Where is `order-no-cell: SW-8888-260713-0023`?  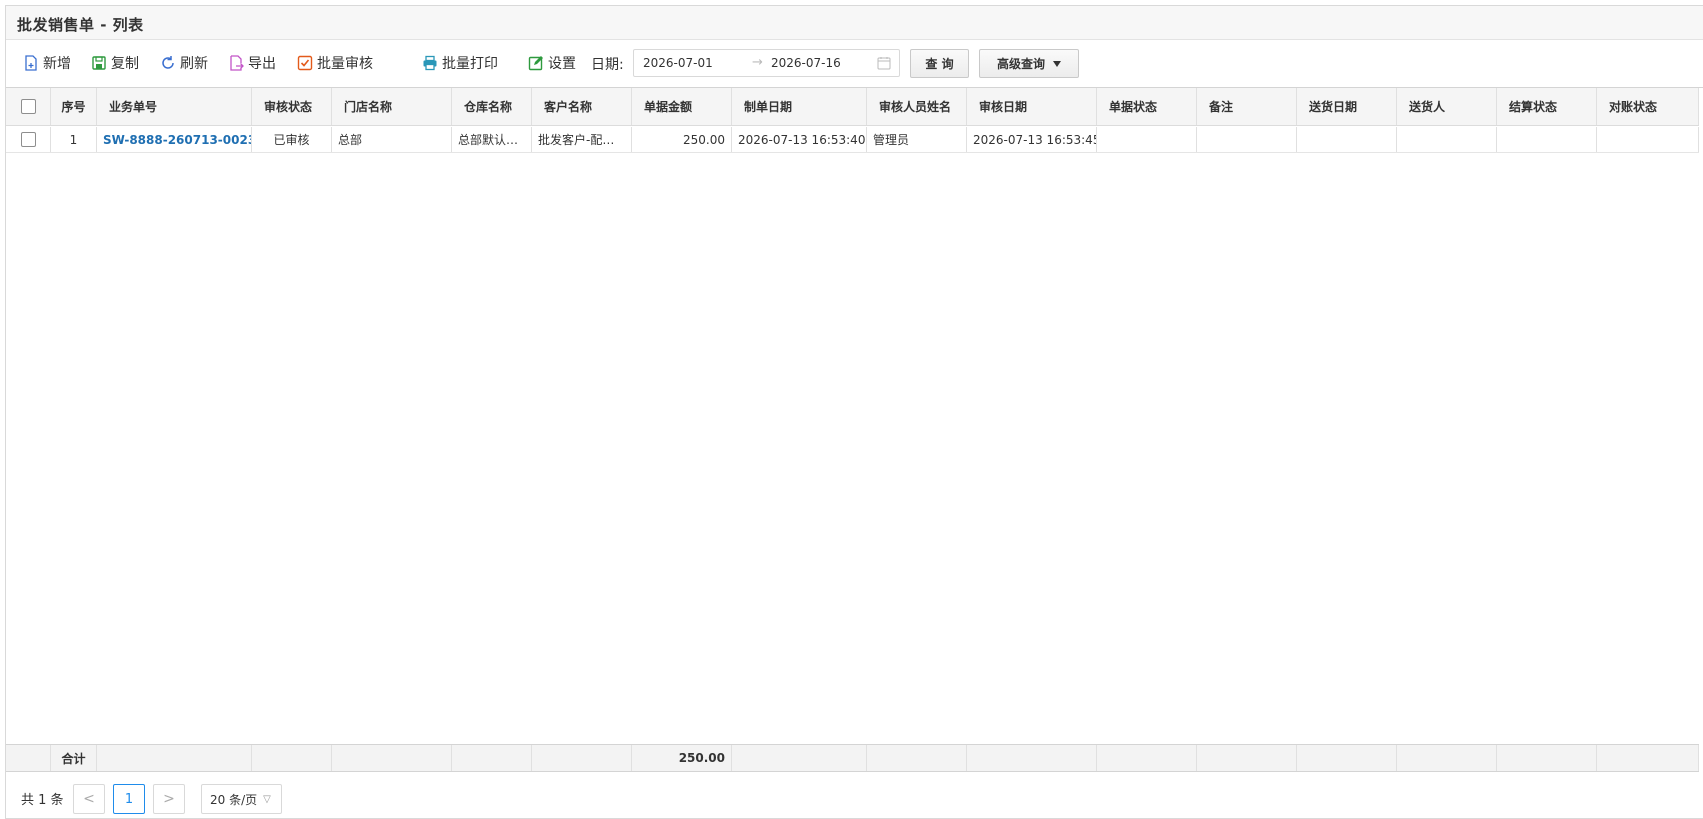
order-no-cell: SW-8888-260713-0023 is located at coordinates (174, 139).